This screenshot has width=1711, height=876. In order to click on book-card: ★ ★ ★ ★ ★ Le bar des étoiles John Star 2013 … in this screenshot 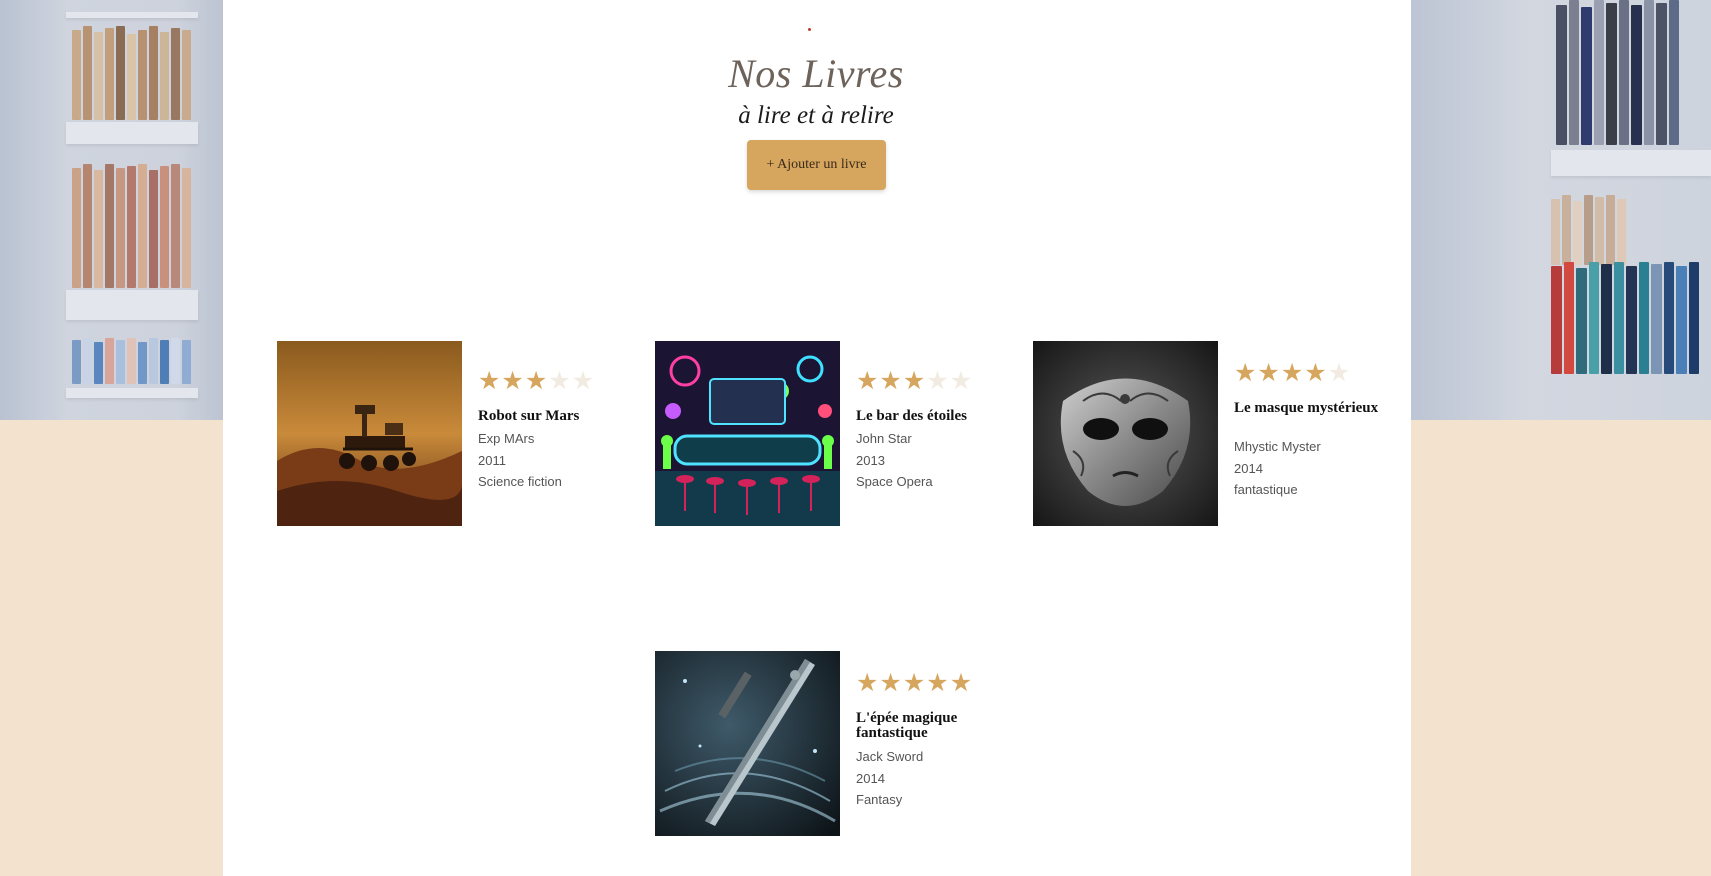, I will do `click(830, 434)`.